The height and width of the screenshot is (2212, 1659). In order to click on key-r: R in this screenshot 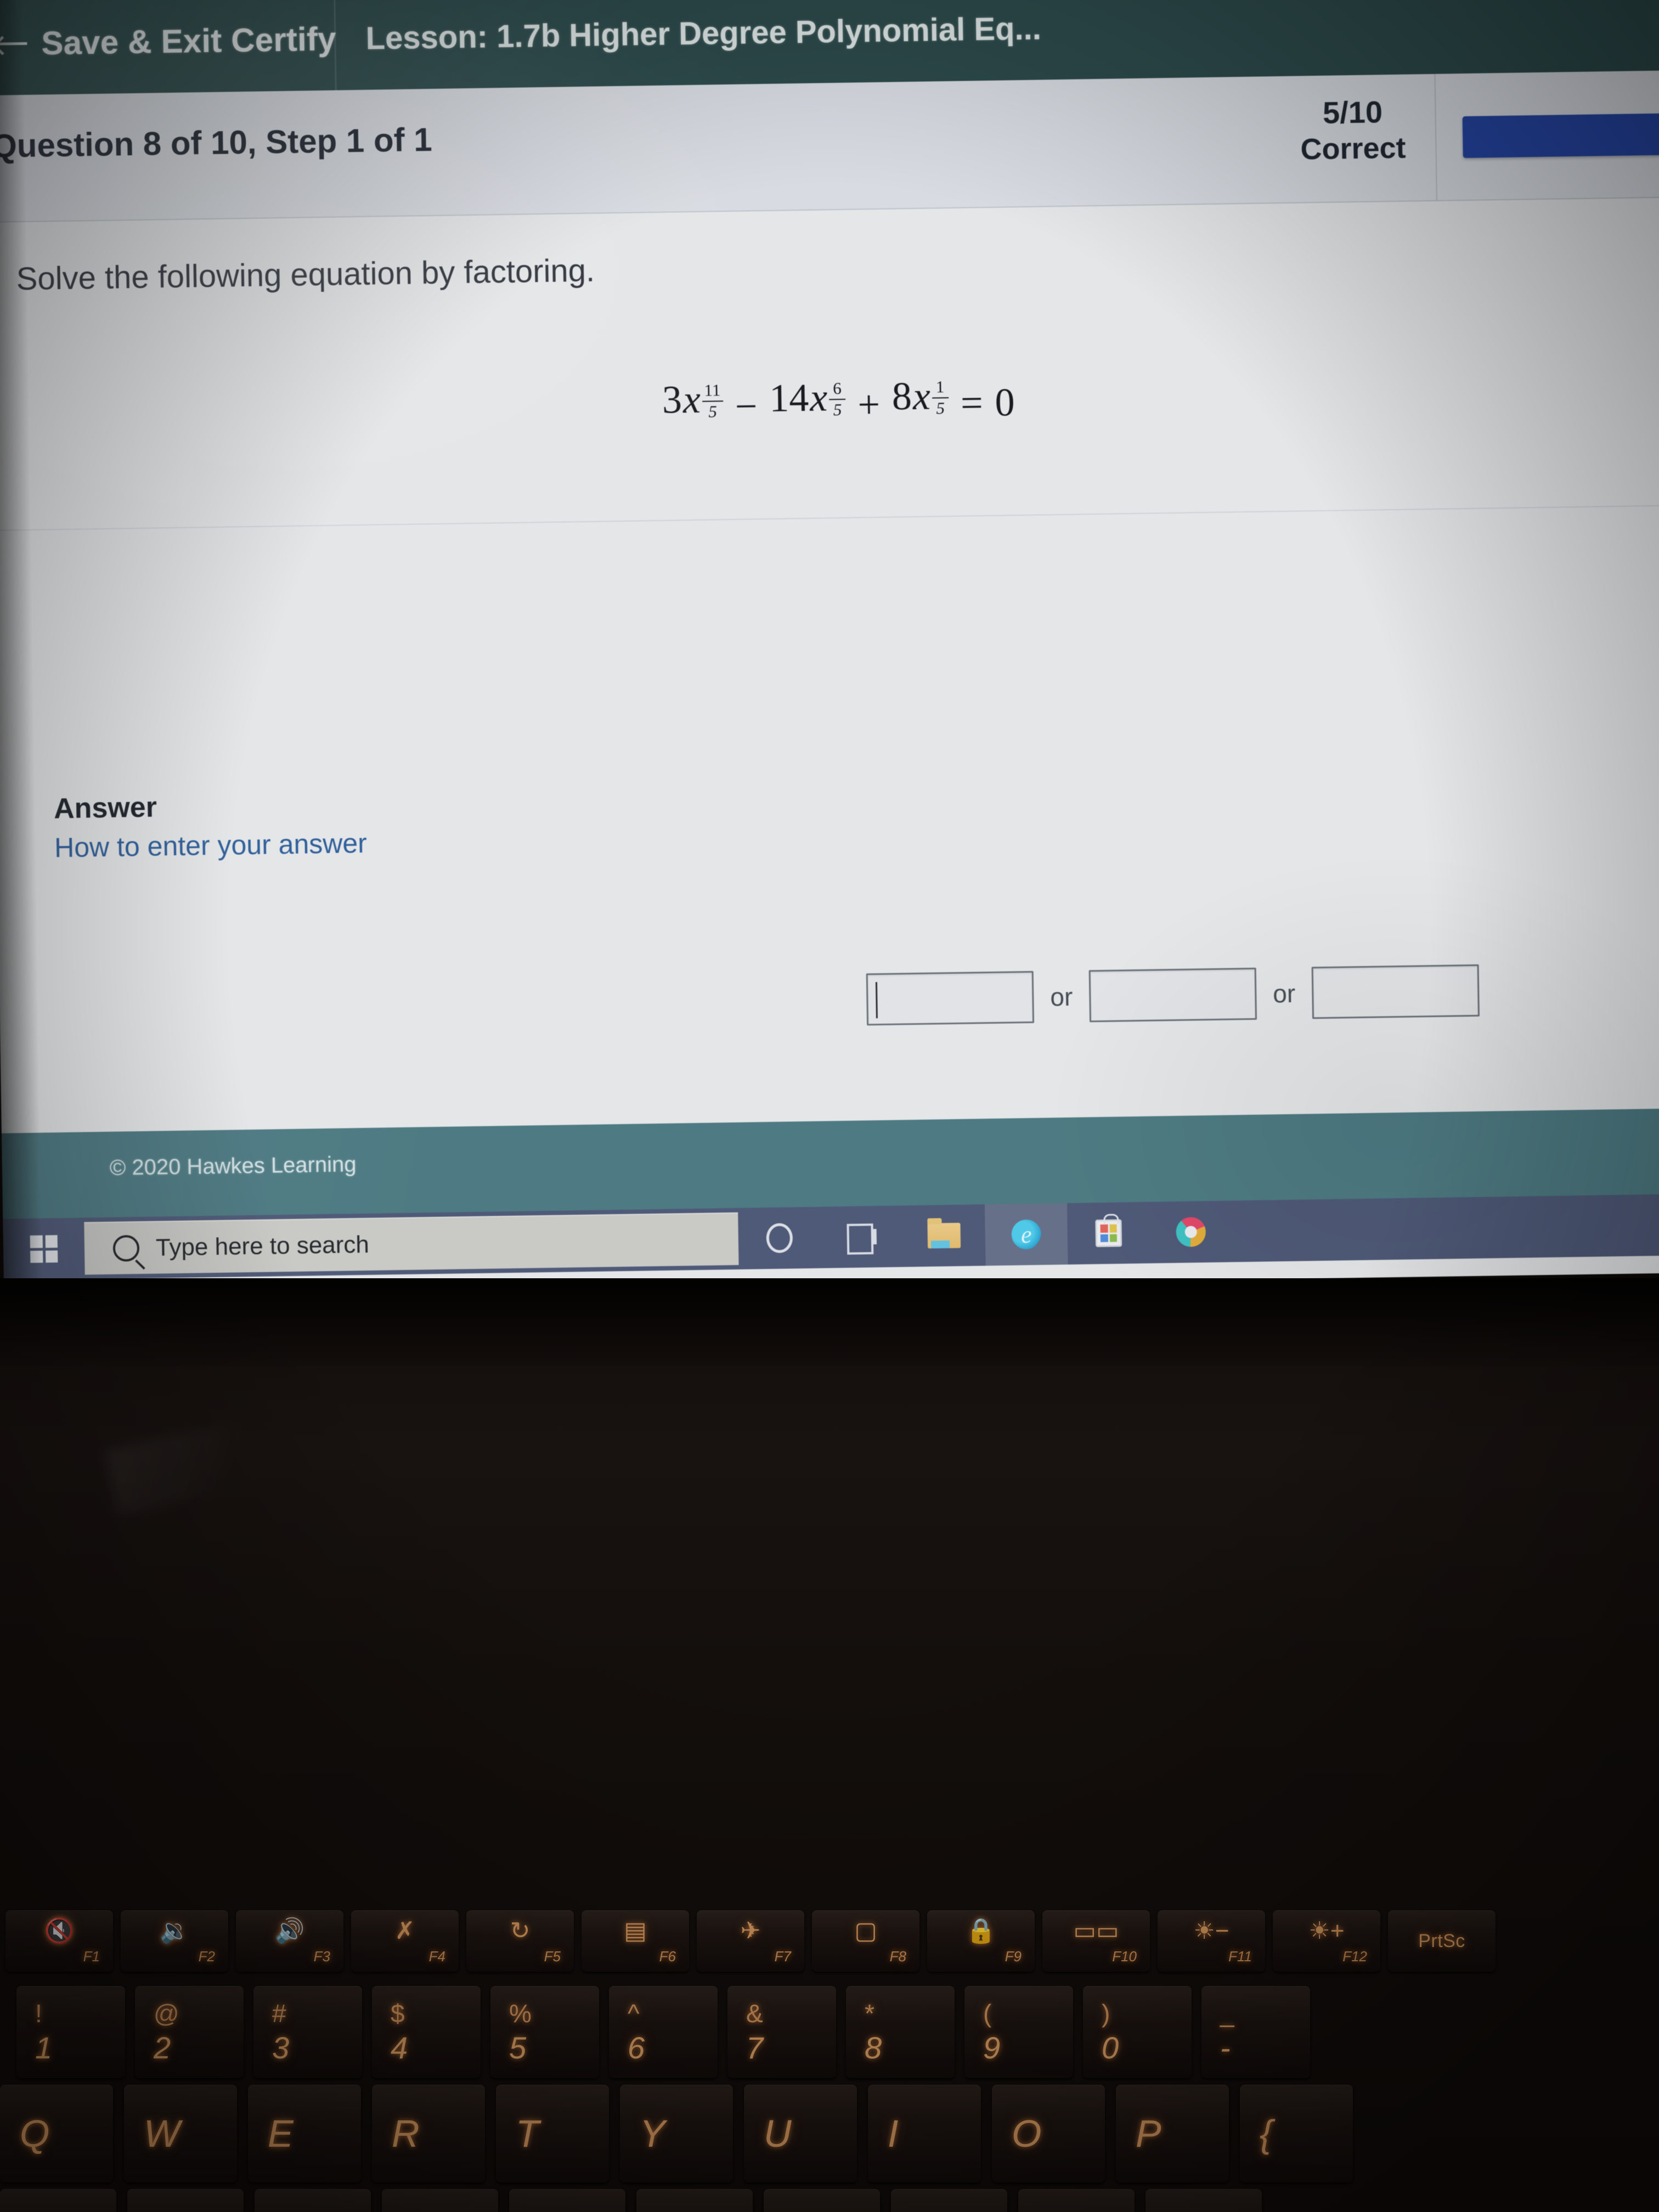, I will do `click(429, 2133)`.